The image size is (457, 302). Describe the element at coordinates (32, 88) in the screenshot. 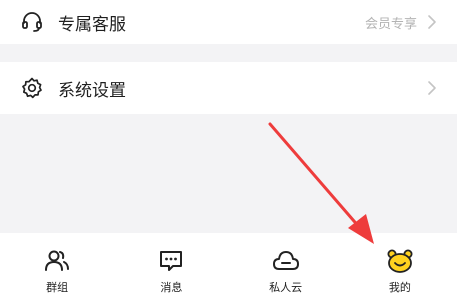

I see `gear-icon` at that location.